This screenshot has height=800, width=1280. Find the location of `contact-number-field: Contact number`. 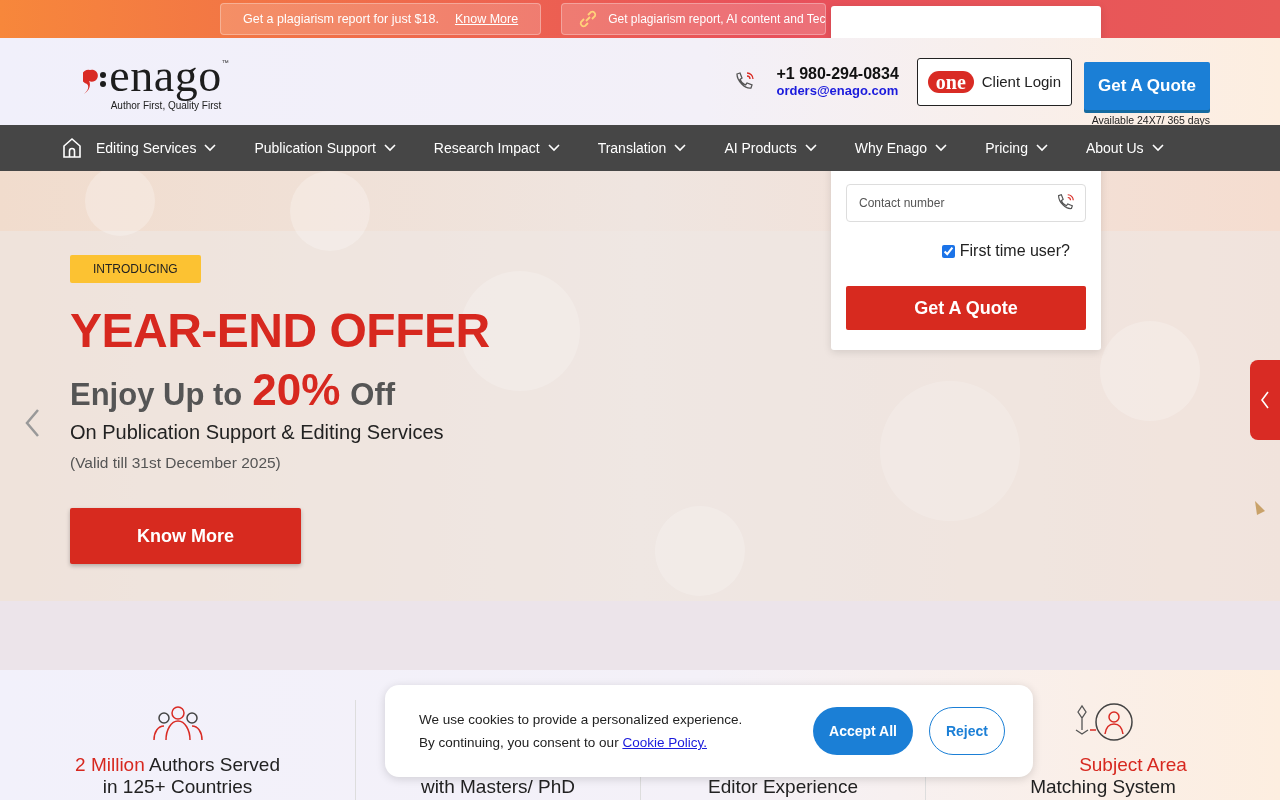

contact-number-field: Contact number is located at coordinates (966, 203).